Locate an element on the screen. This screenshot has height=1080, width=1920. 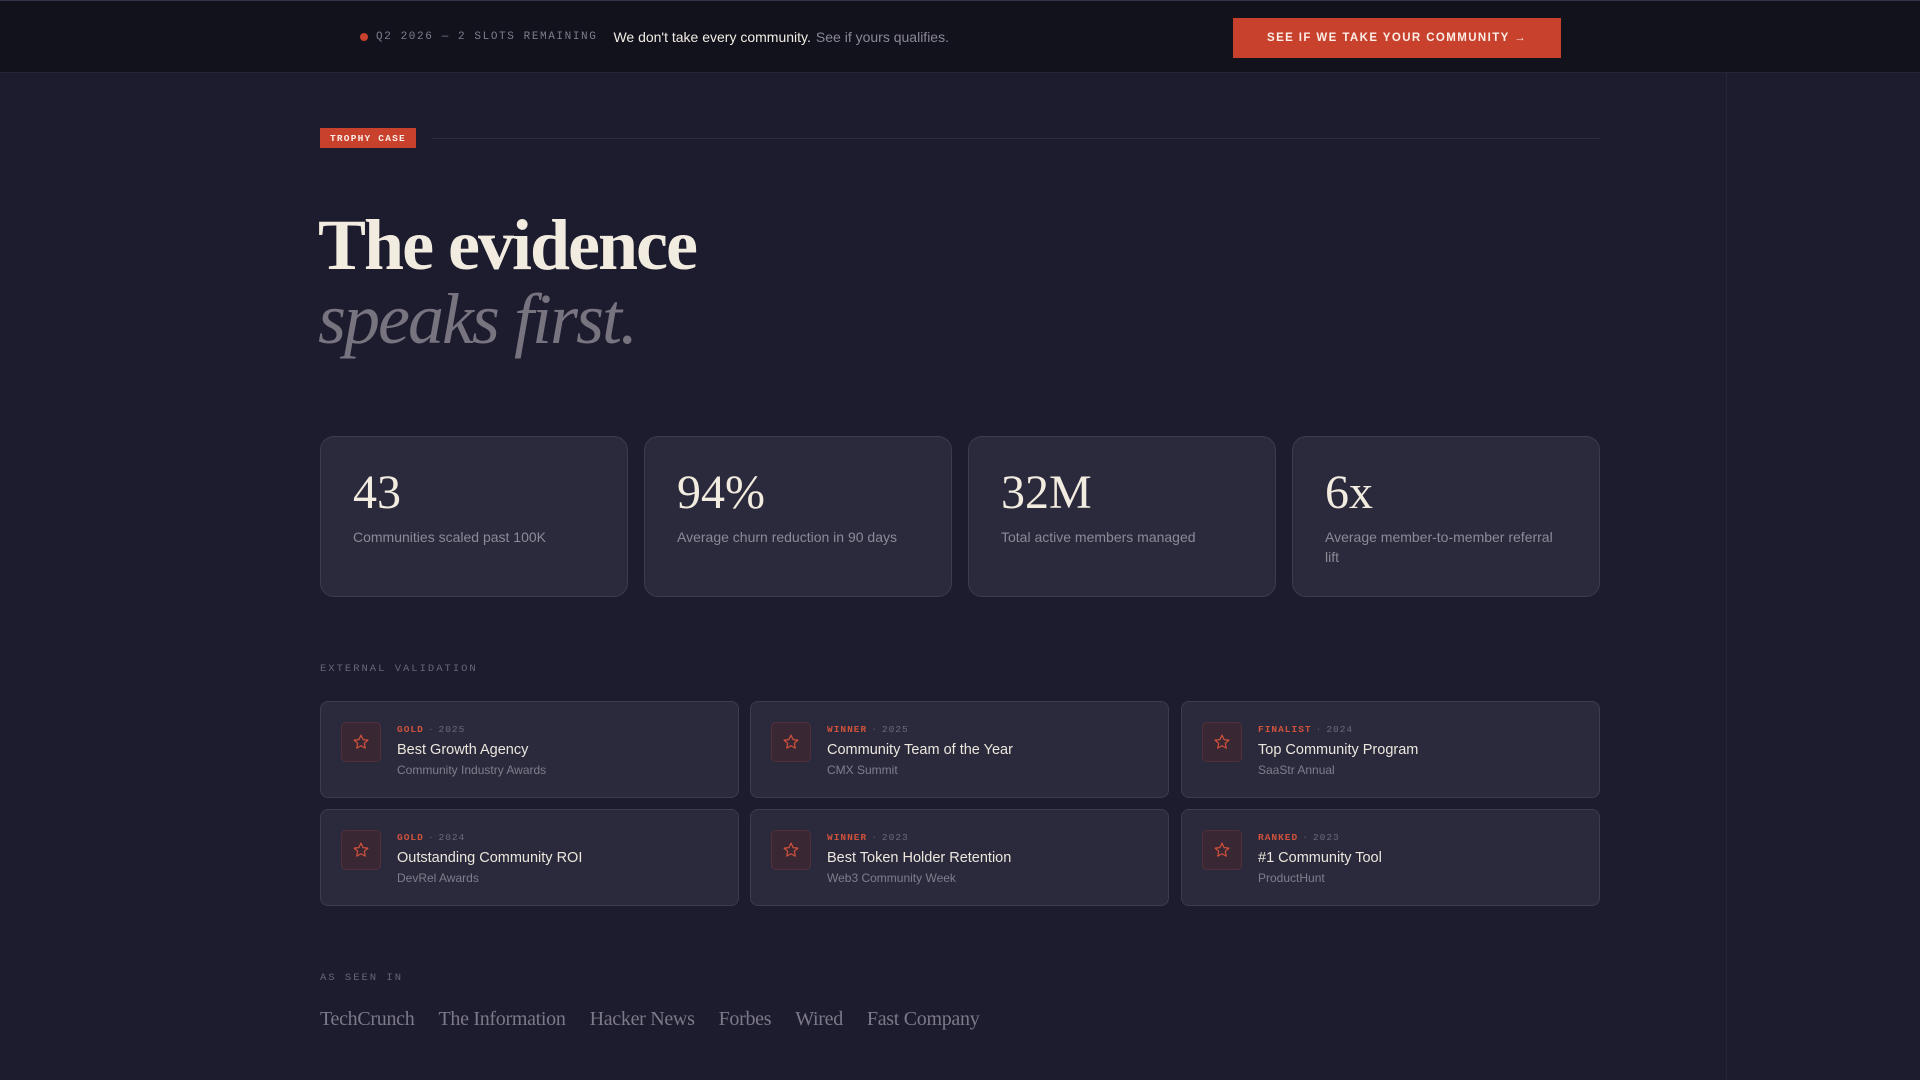
validation-label: EXTERNAL VALIDATION is located at coordinates (399, 669).